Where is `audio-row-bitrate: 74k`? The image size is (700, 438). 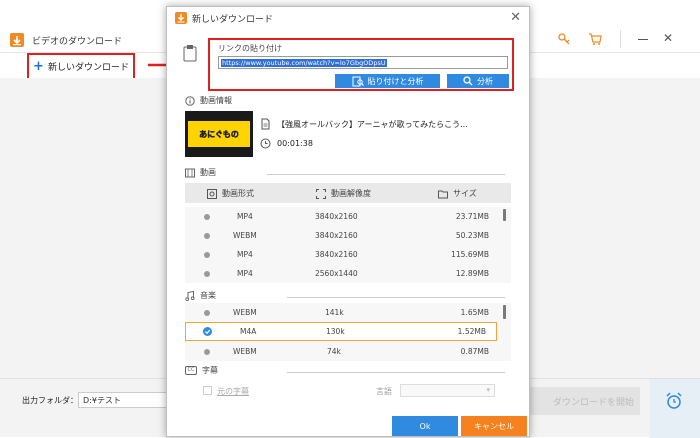
audio-row-bitrate: 74k is located at coordinates (334, 351).